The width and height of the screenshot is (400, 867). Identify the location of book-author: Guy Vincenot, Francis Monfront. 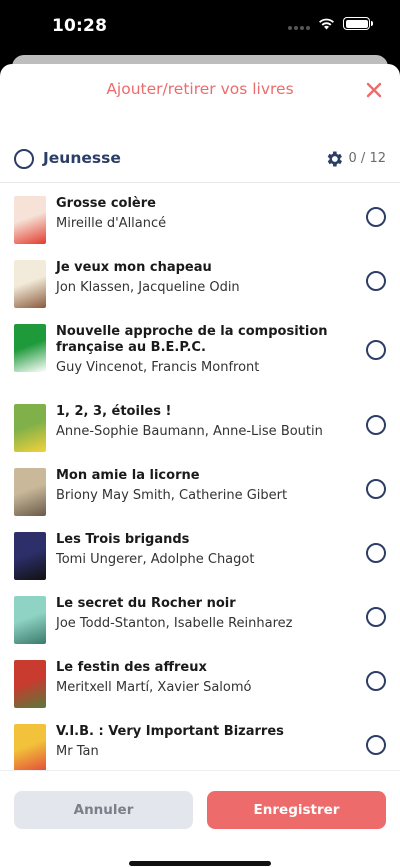
(158, 367).